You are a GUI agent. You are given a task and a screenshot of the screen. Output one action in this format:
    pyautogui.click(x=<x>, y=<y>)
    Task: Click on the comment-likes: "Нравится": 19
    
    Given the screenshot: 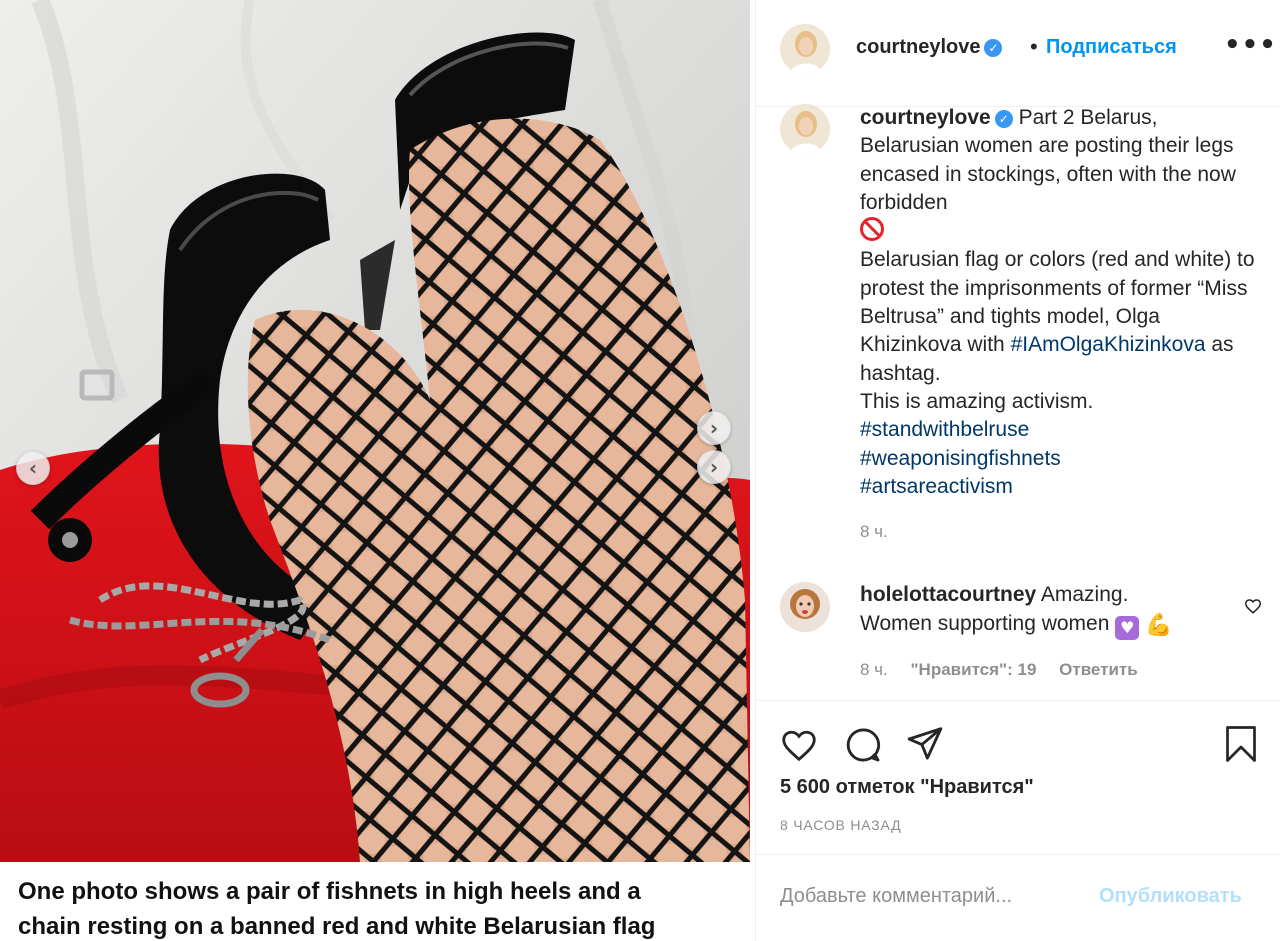 What is the action you would take?
    pyautogui.click(x=974, y=669)
    